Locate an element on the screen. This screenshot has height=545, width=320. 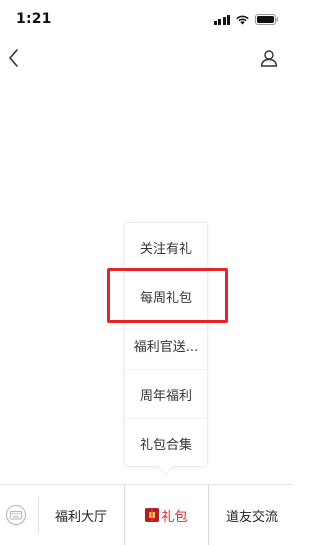
person-icon is located at coordinates (269, 58).